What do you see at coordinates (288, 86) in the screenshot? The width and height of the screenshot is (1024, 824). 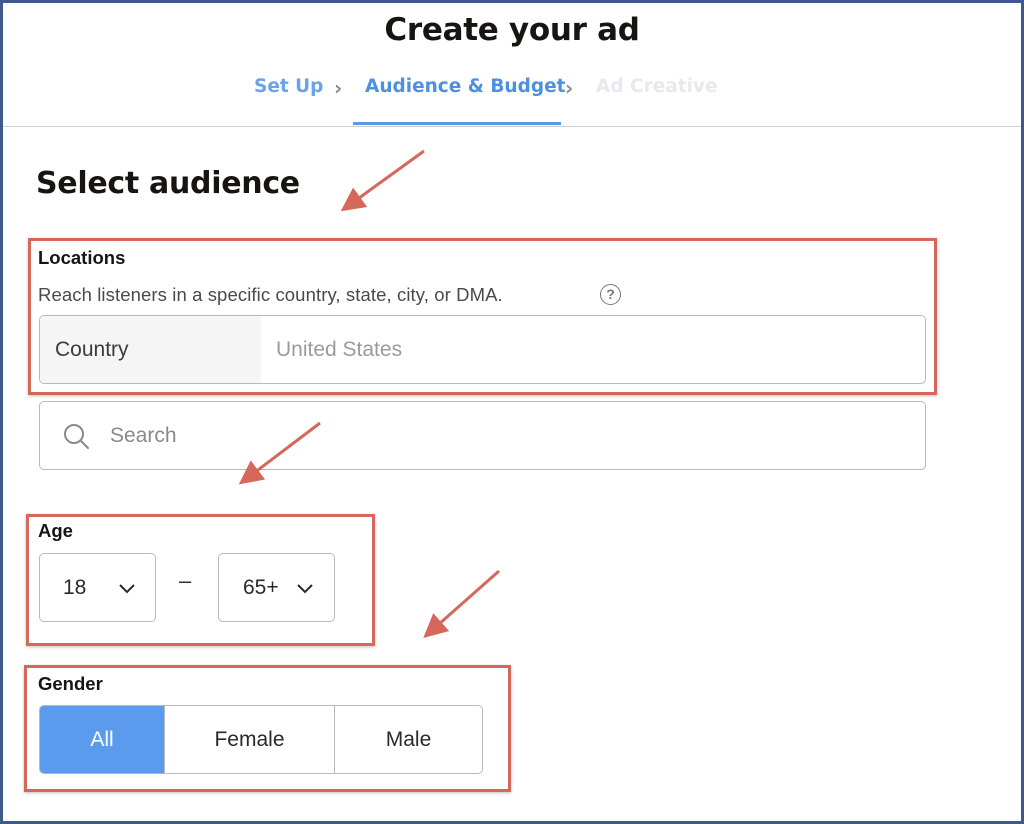 I see `step-set-up: Set Up` at bounding box center [288, 86].